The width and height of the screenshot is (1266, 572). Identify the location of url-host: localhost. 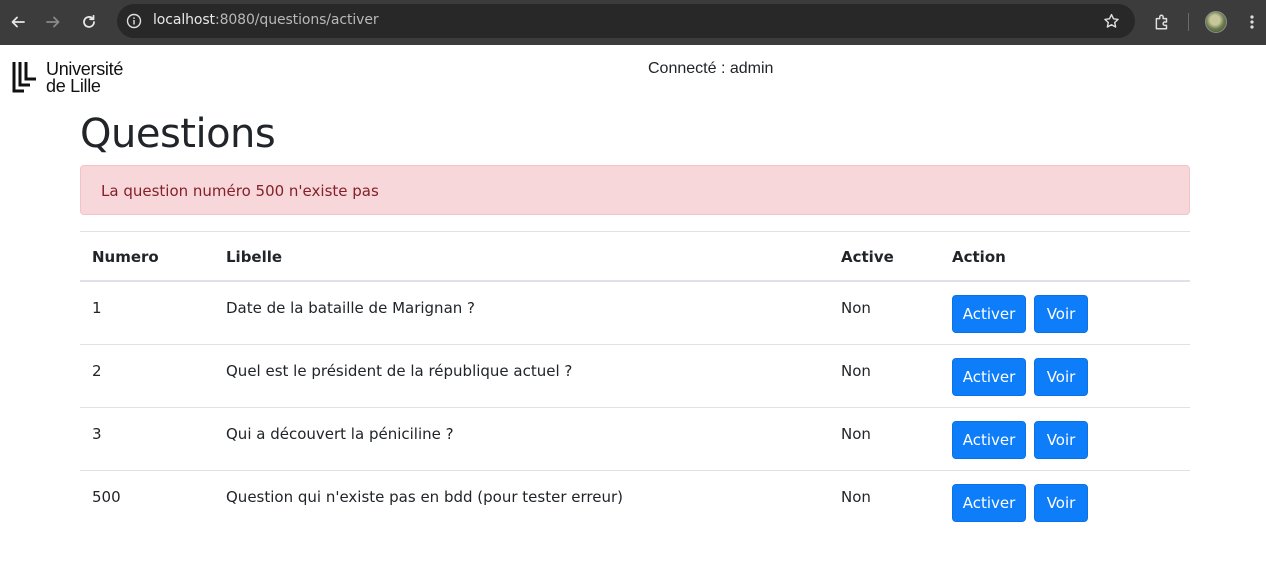
(184, 20).